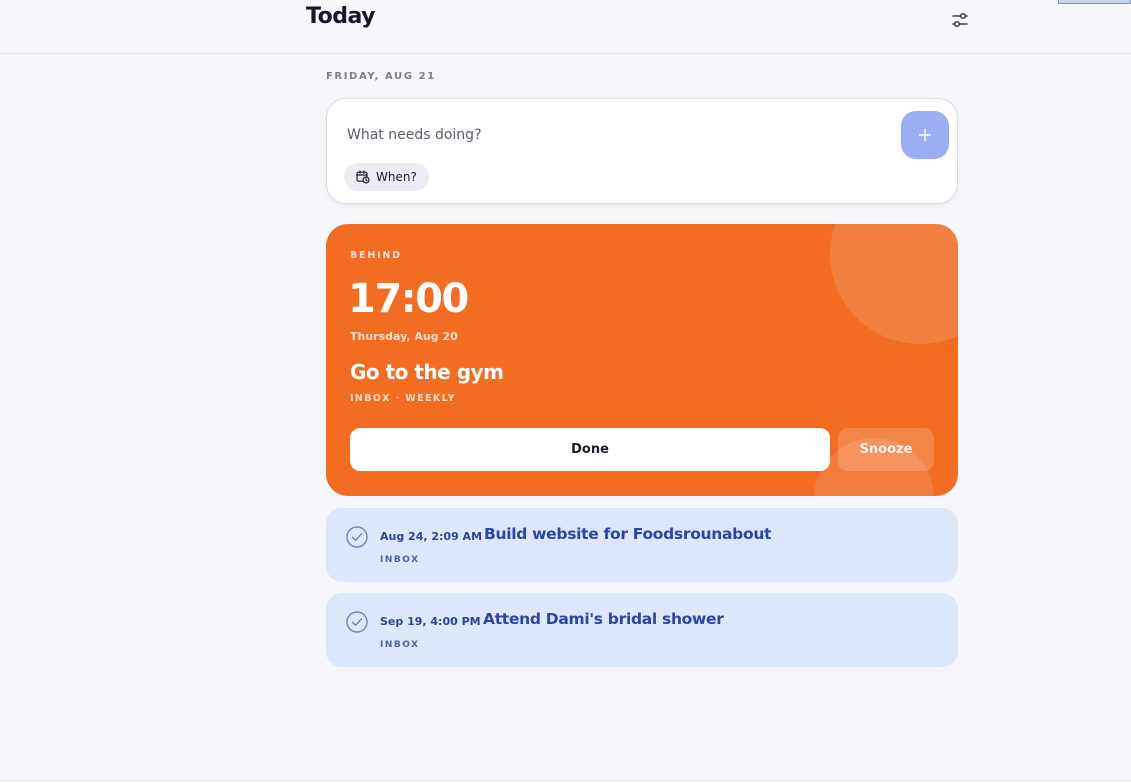 This screenshot has height=783, width=1131. I want to click on sliders-icon, so click(960, 20).